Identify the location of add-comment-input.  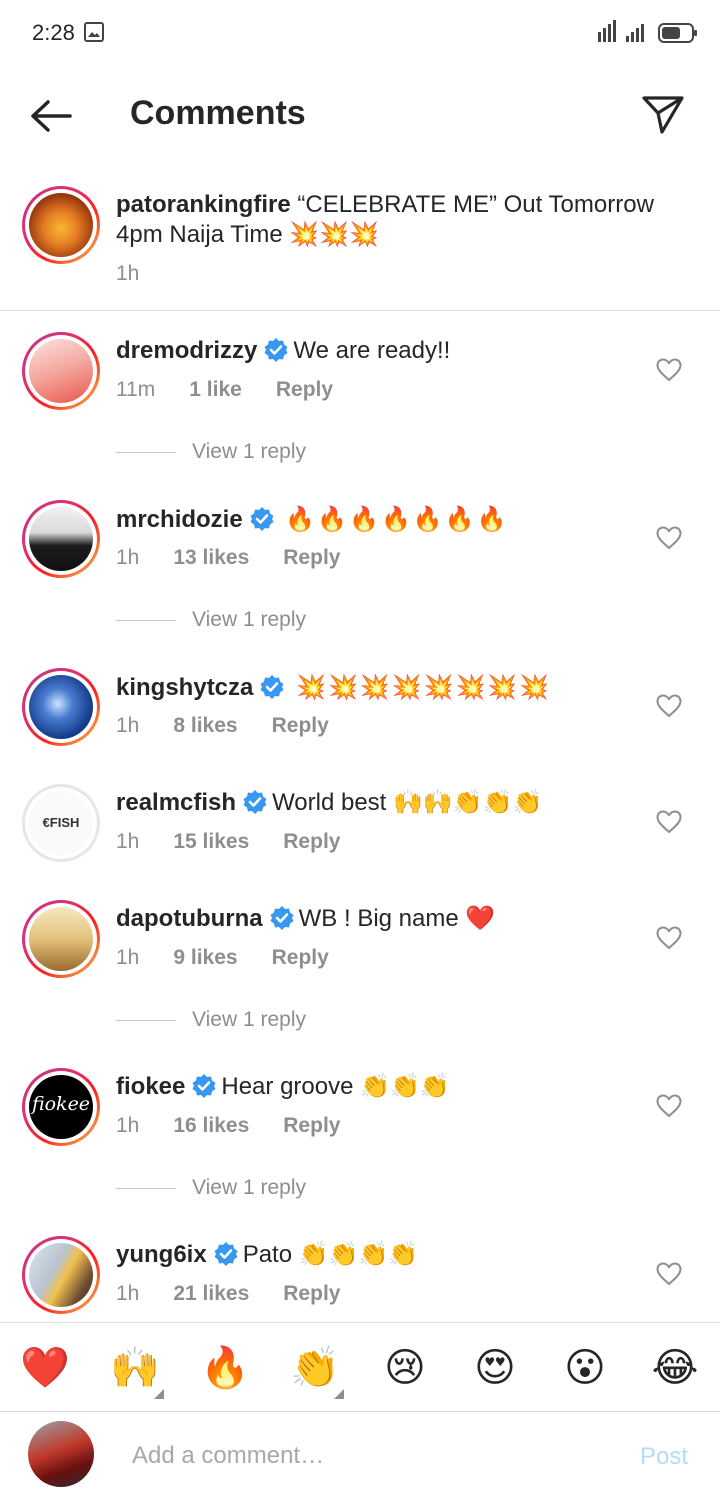
(362, 1456).